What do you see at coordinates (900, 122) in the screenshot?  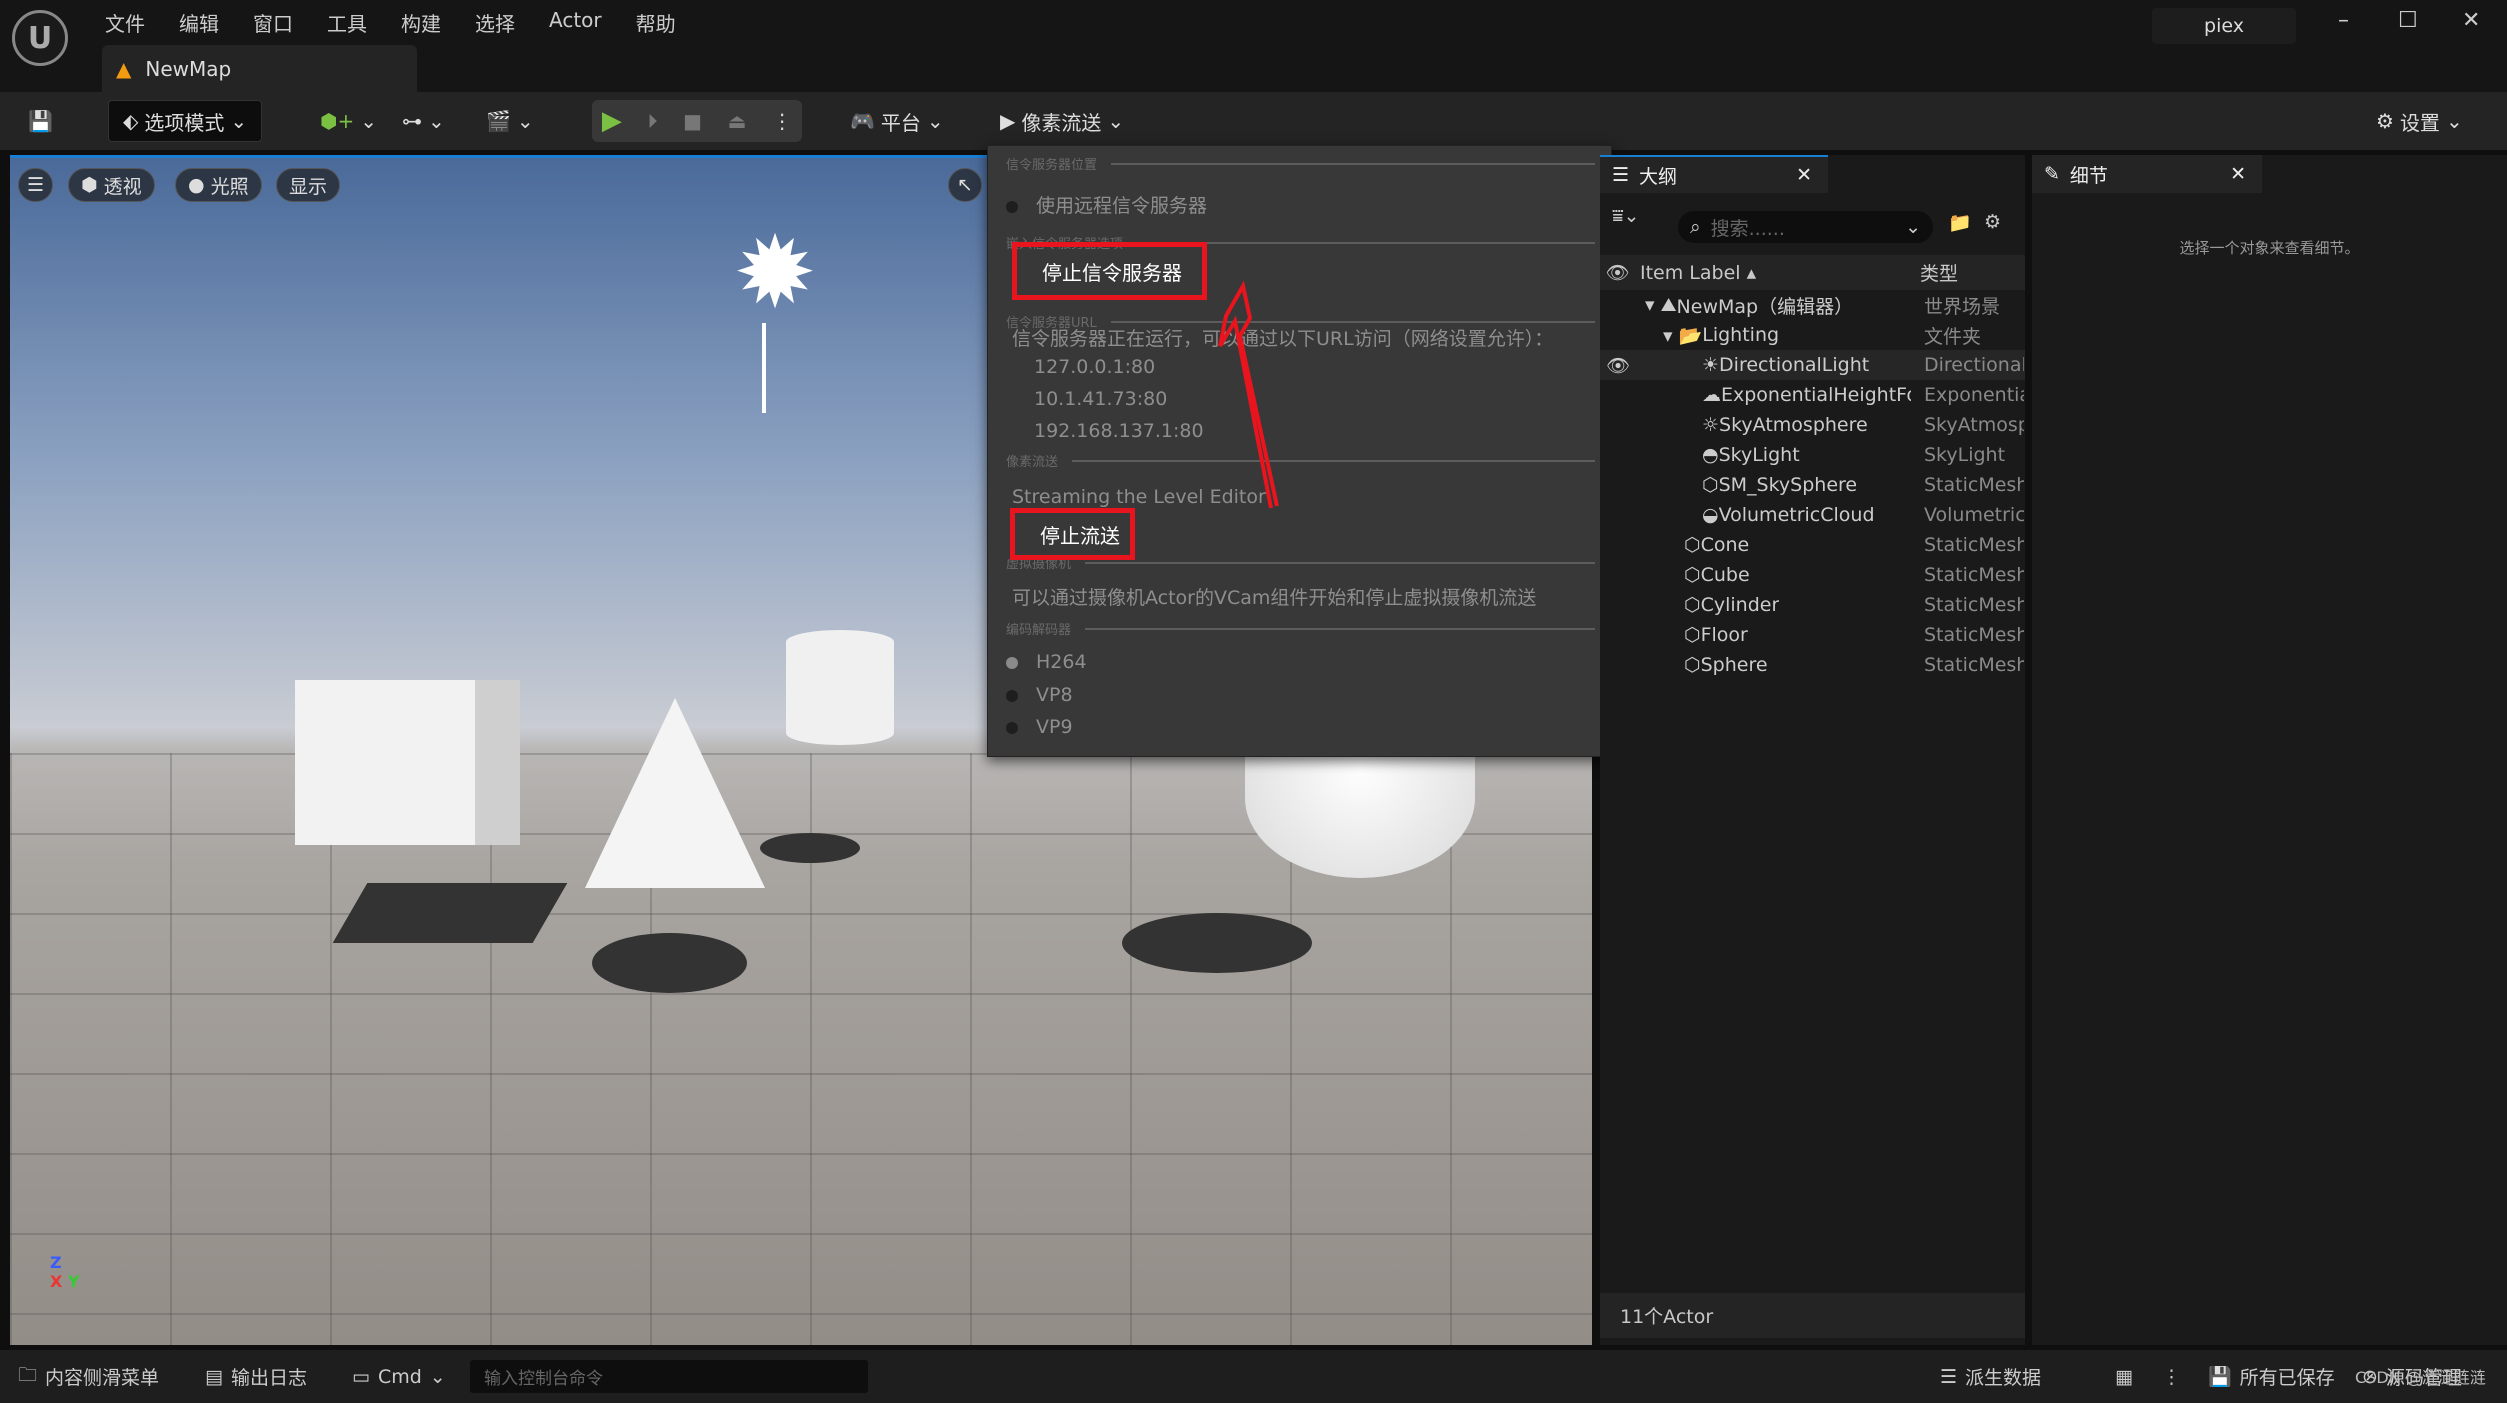 I see `platform-label: 平台` at bounding box center [900, 122].